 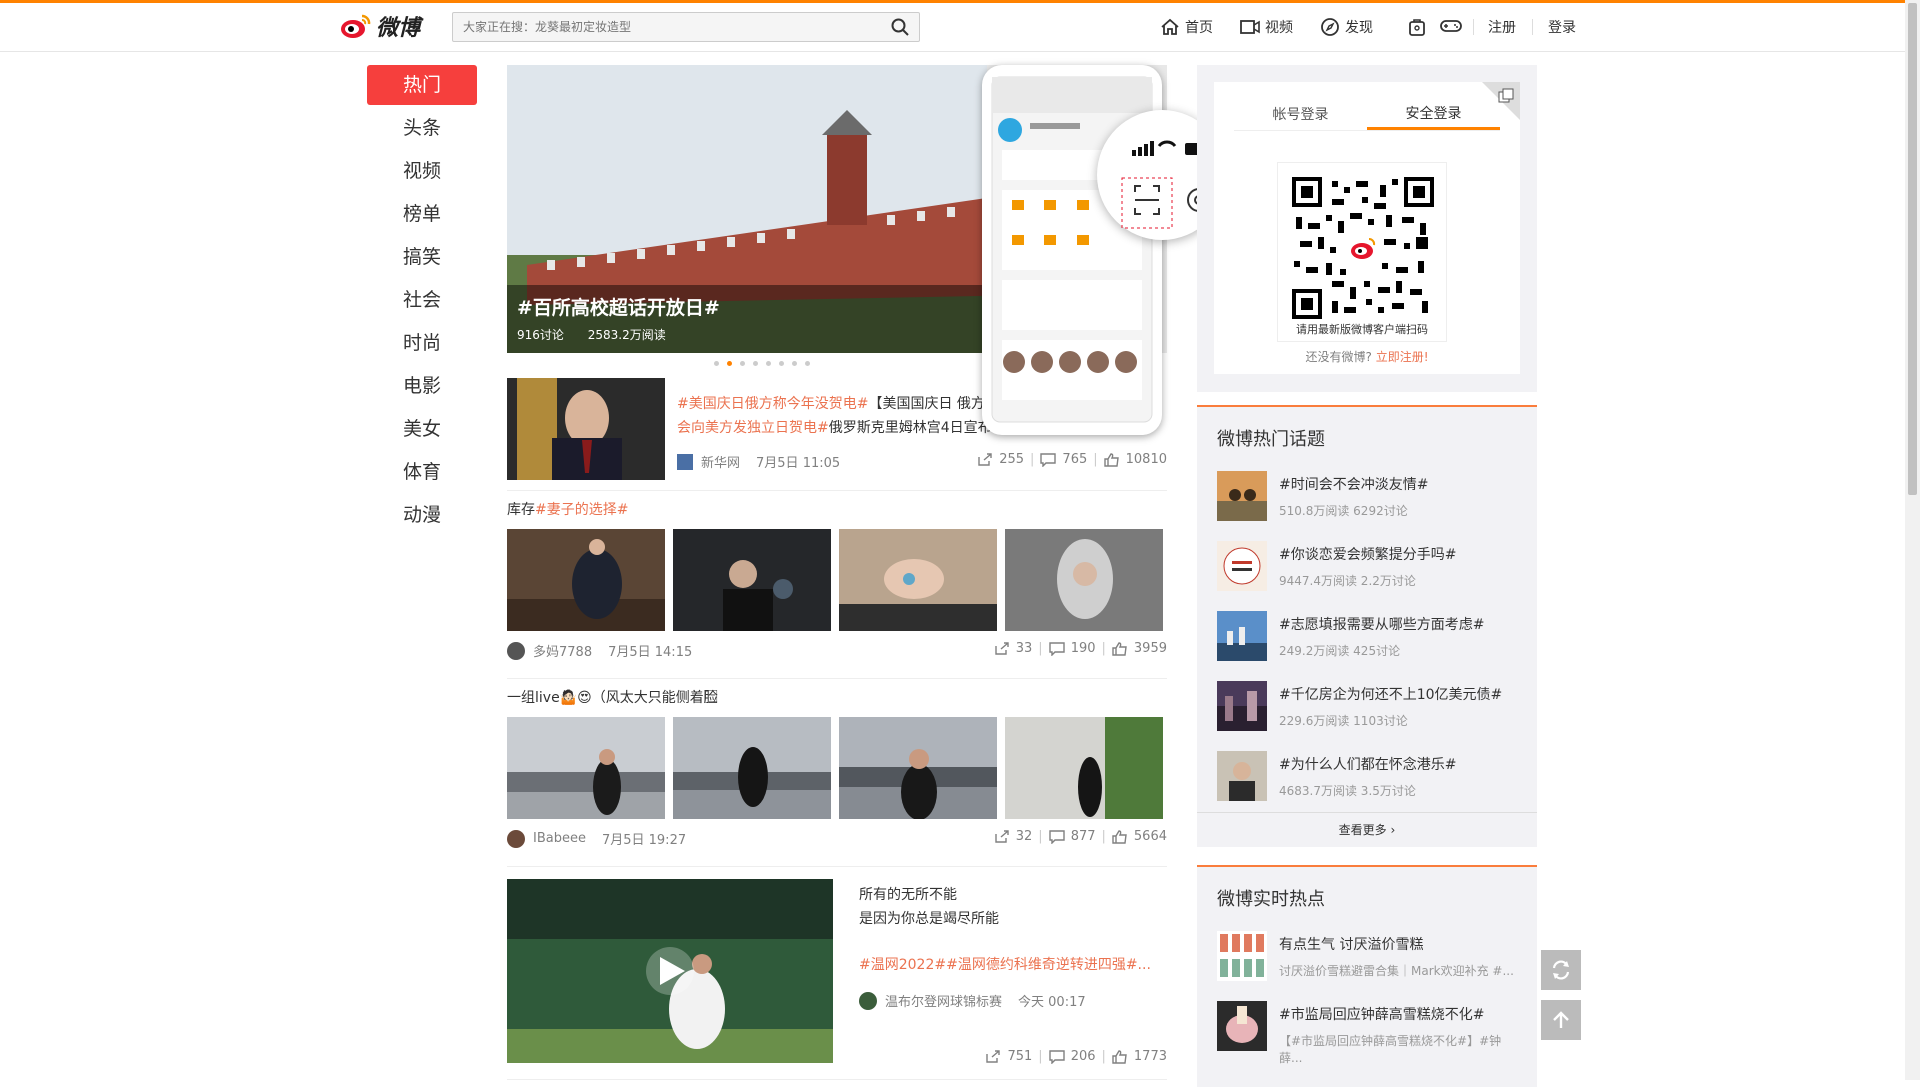 I want to click on search-input, so click(x=673, y=27).